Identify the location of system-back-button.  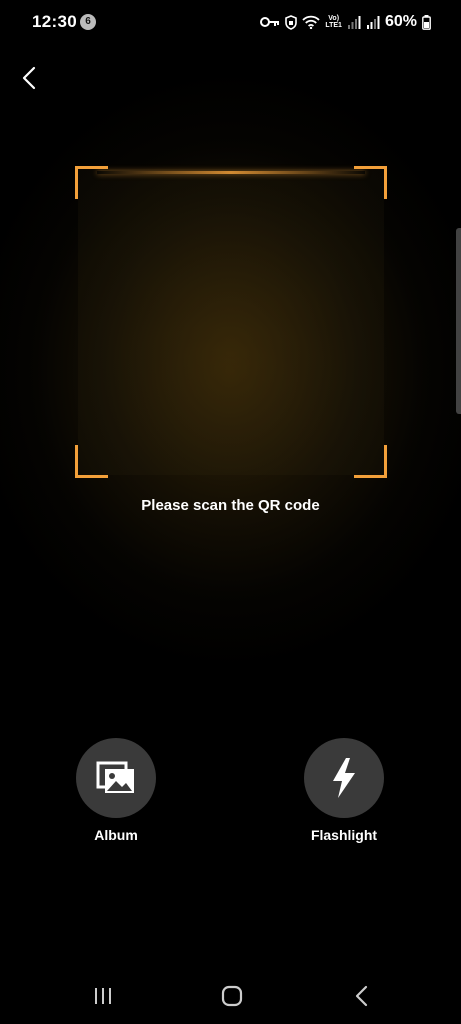
(363, 996).